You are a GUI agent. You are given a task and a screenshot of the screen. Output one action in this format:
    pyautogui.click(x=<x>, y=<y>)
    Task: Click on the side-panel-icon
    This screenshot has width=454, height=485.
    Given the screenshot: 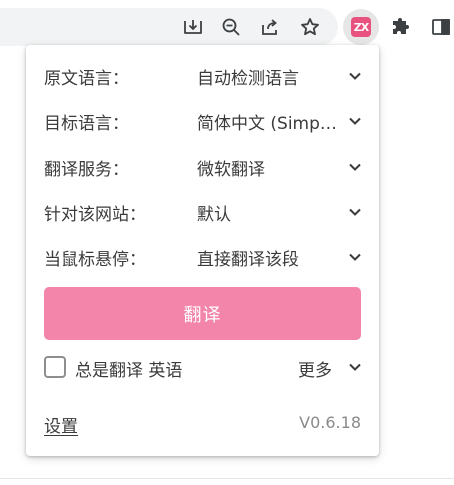 What is the action you would take?
    pyautogui.click(x=441, y=27)
    